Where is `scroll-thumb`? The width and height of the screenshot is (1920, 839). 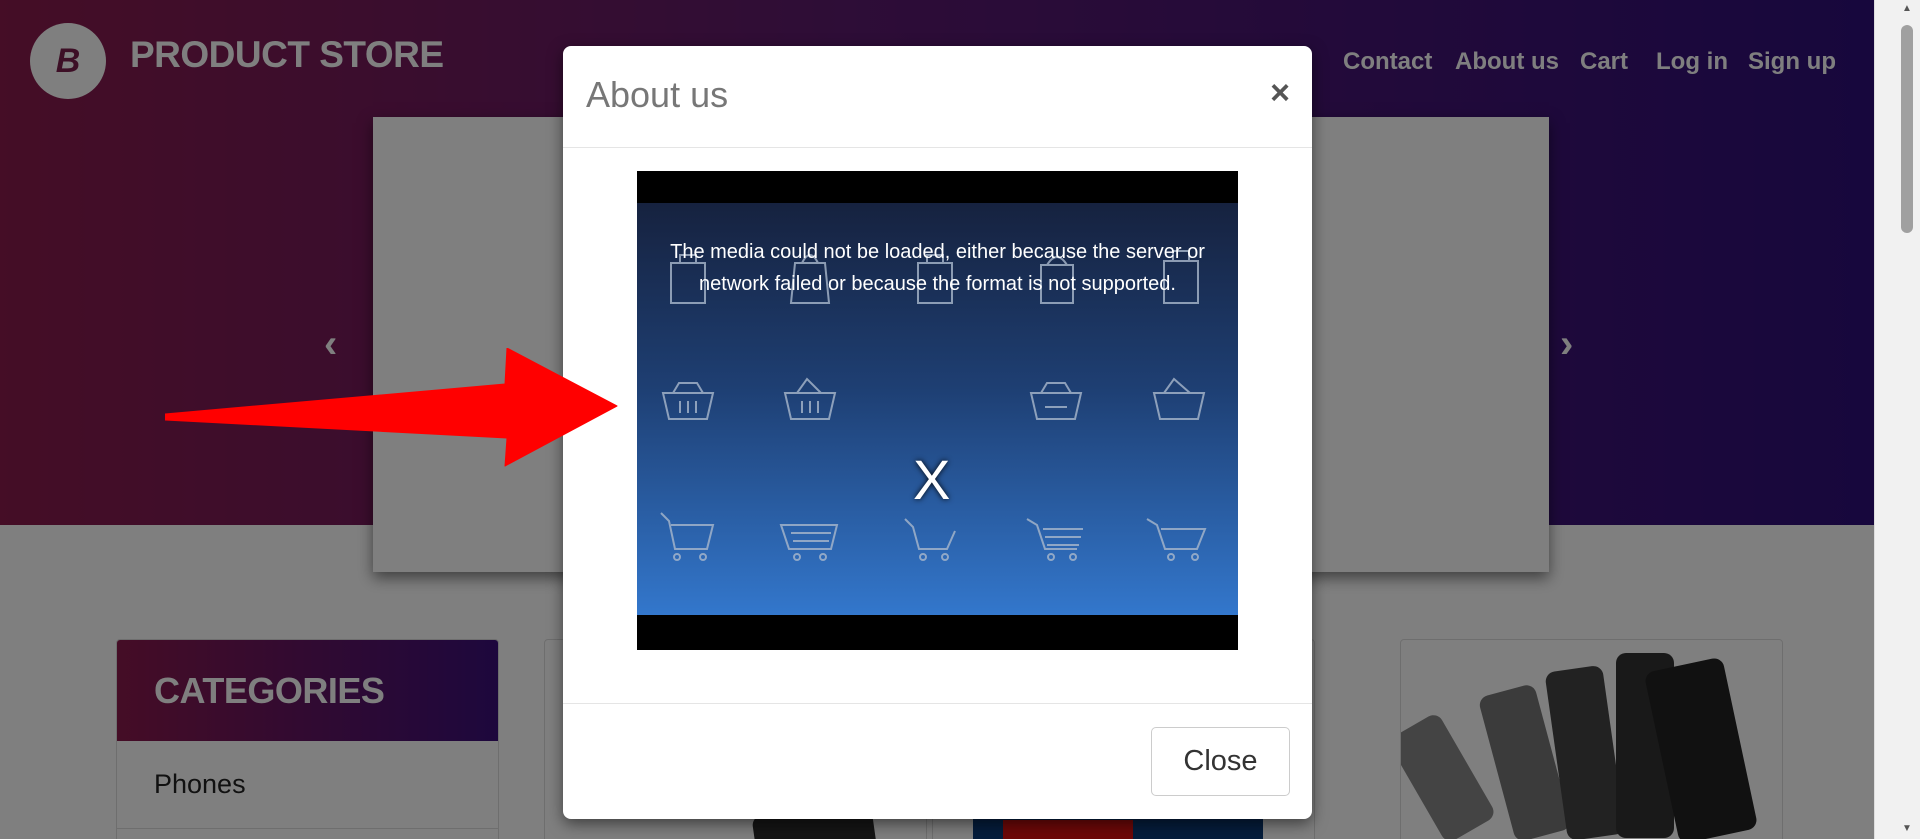 scroll-thumb is located at coordinates (1907, 129).